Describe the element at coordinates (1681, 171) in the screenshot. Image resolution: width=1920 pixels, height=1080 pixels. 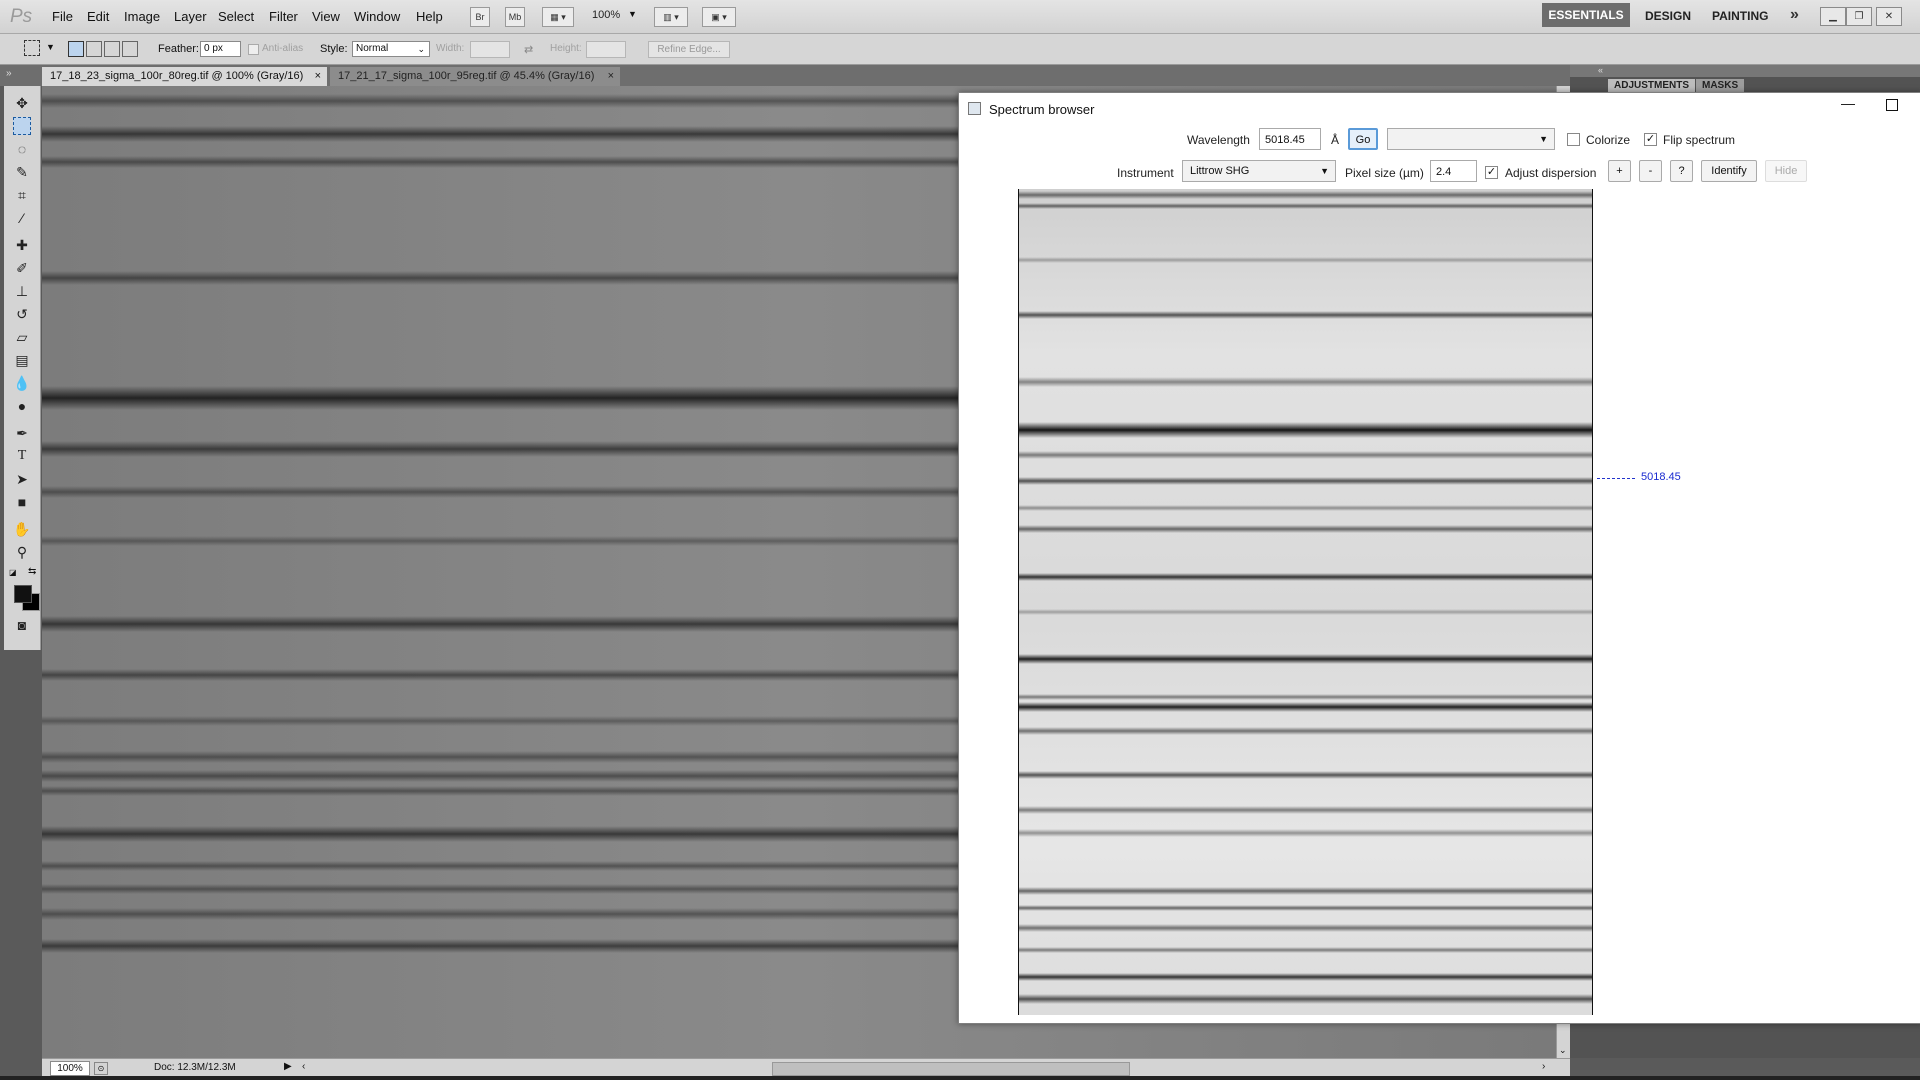
I see `help-button: ?` at that location.